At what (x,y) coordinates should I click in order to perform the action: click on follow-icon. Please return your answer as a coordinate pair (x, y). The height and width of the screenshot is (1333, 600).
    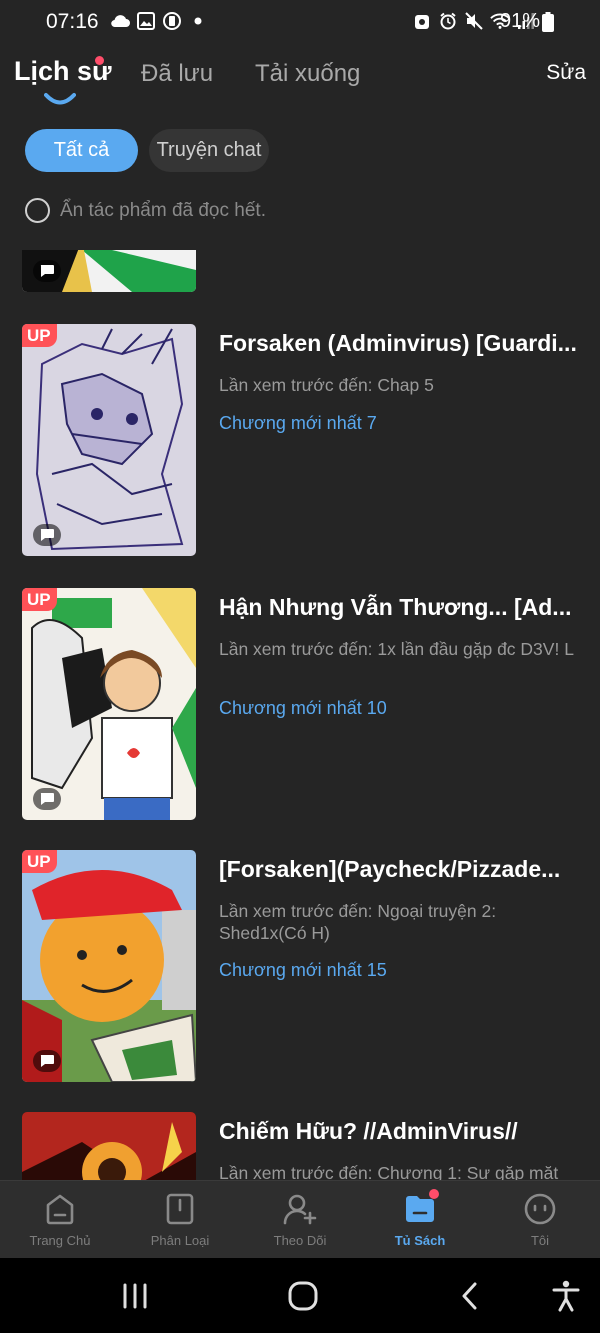
    Looking at the image, I should click on (300, 1209).